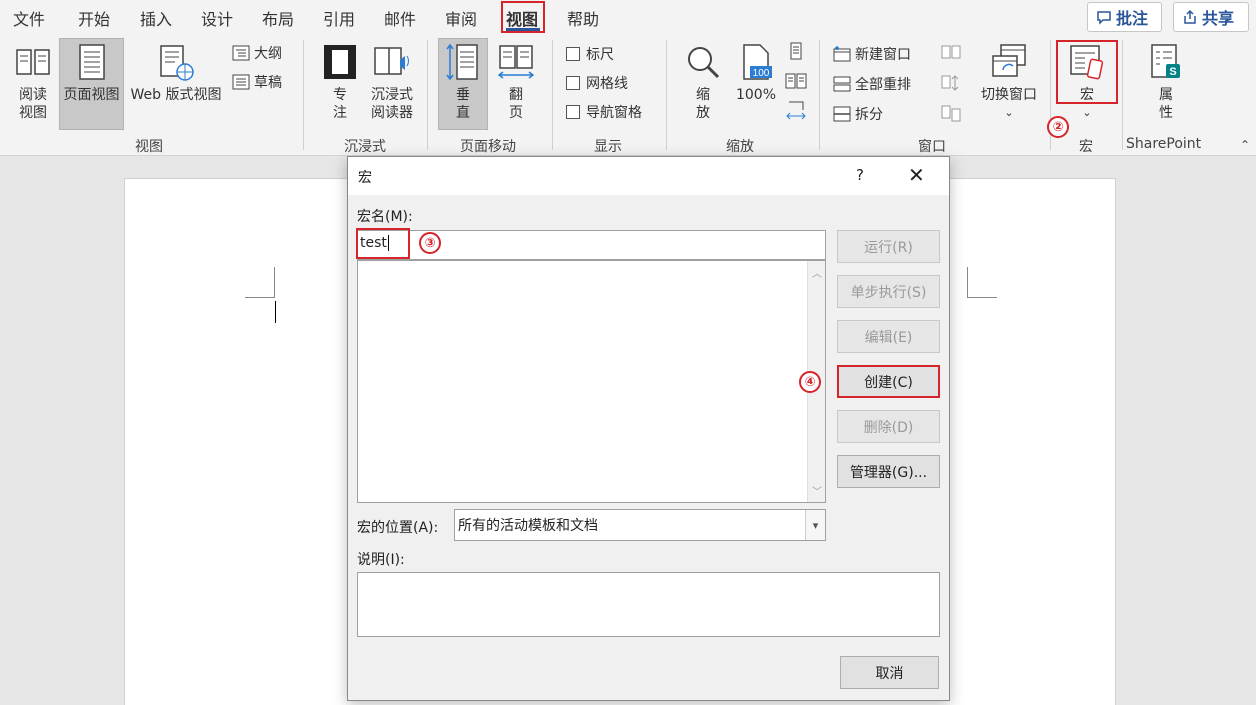 The height and width of the screenshot is (705, 1256). Describe the element at coordinates (91, 95) in the screenshot. I see `print-layout-label: 页面视图` at that location.